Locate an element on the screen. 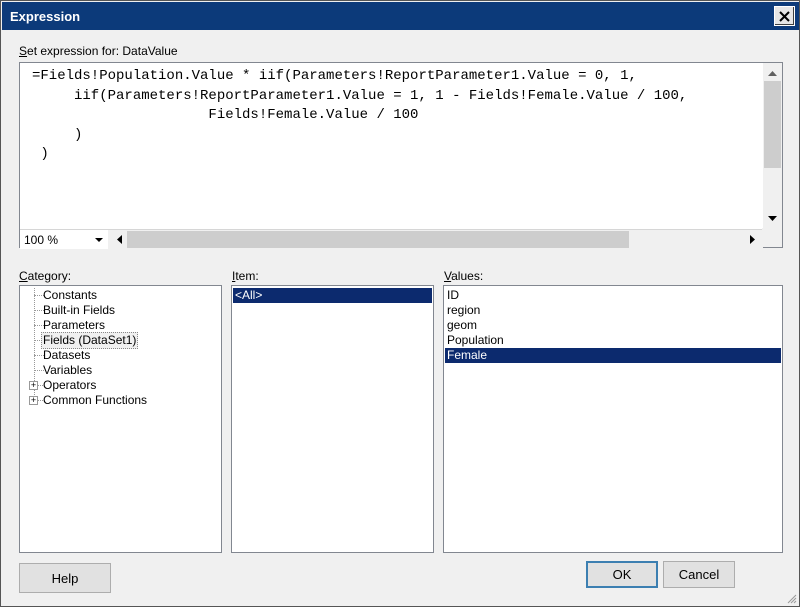  item-label: Item: is located at coordinates (245, 276).